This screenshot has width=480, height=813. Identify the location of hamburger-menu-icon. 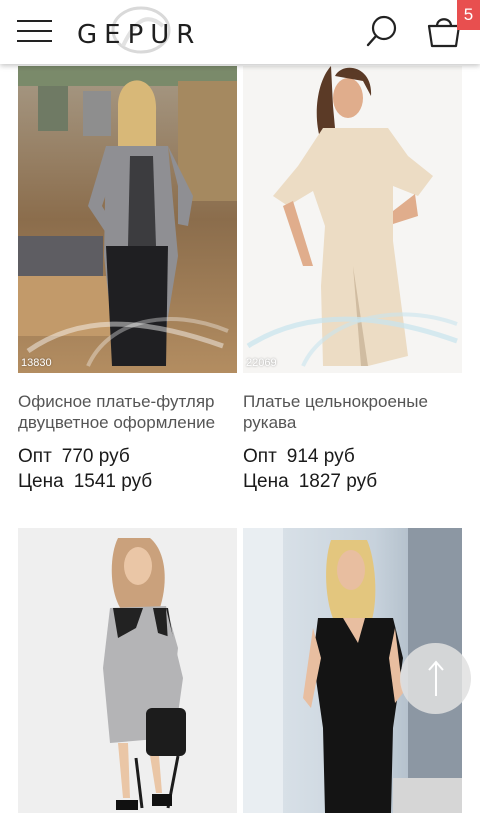
(34, 31).